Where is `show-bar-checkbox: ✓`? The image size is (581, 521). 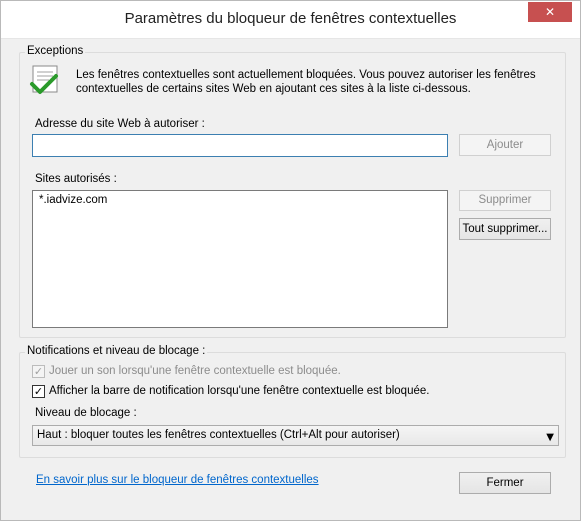 show-bar-checkbox: ✓ is located at coordinates (38, 391).